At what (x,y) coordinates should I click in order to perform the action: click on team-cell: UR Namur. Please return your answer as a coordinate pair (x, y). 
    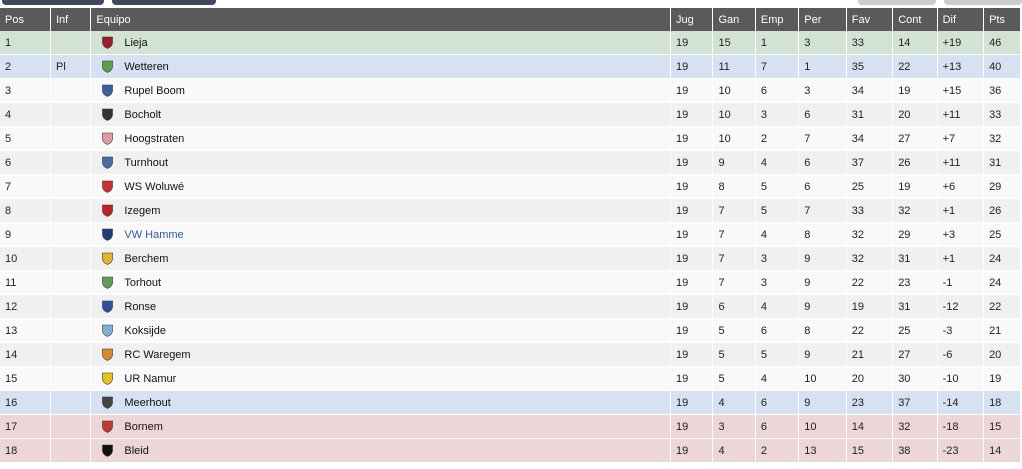
    Looking at the image, I should click on (381, 378).